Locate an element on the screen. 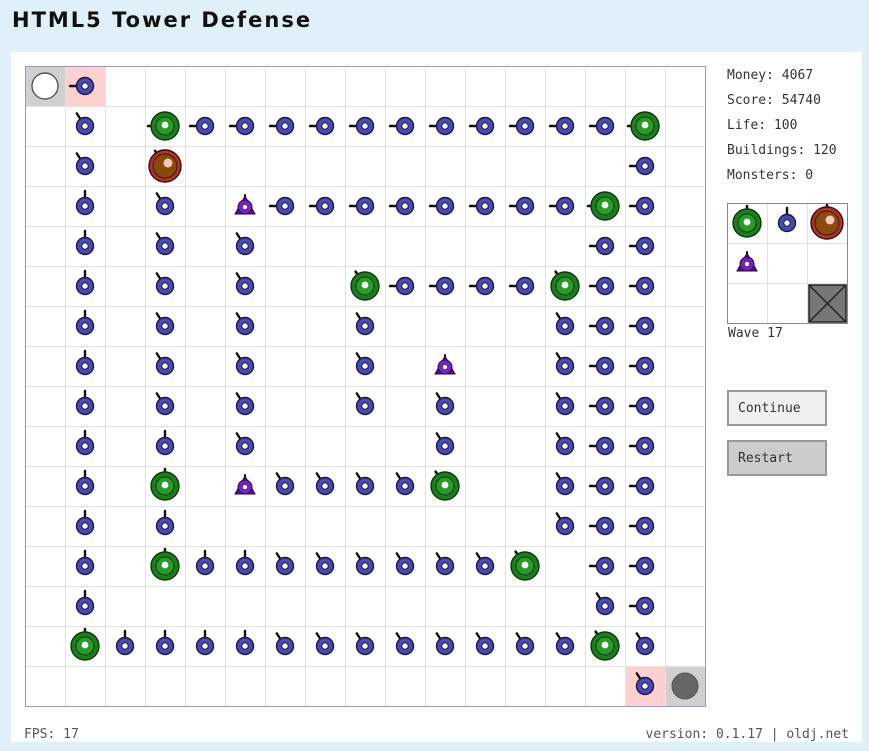 The image size is (869, 751). continue-button: Continue is located at coordinates (777, 408).